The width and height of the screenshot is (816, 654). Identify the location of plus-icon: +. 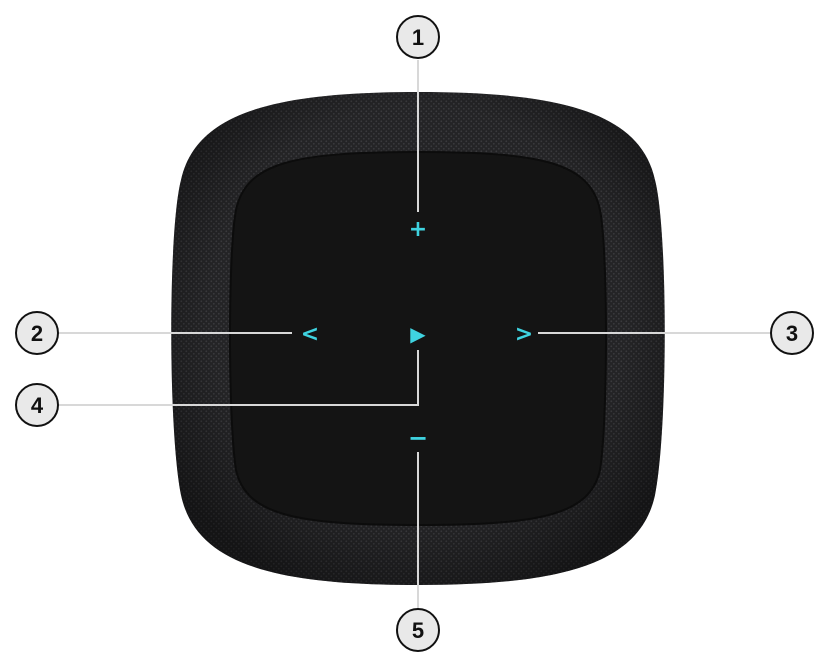
(418, 229).